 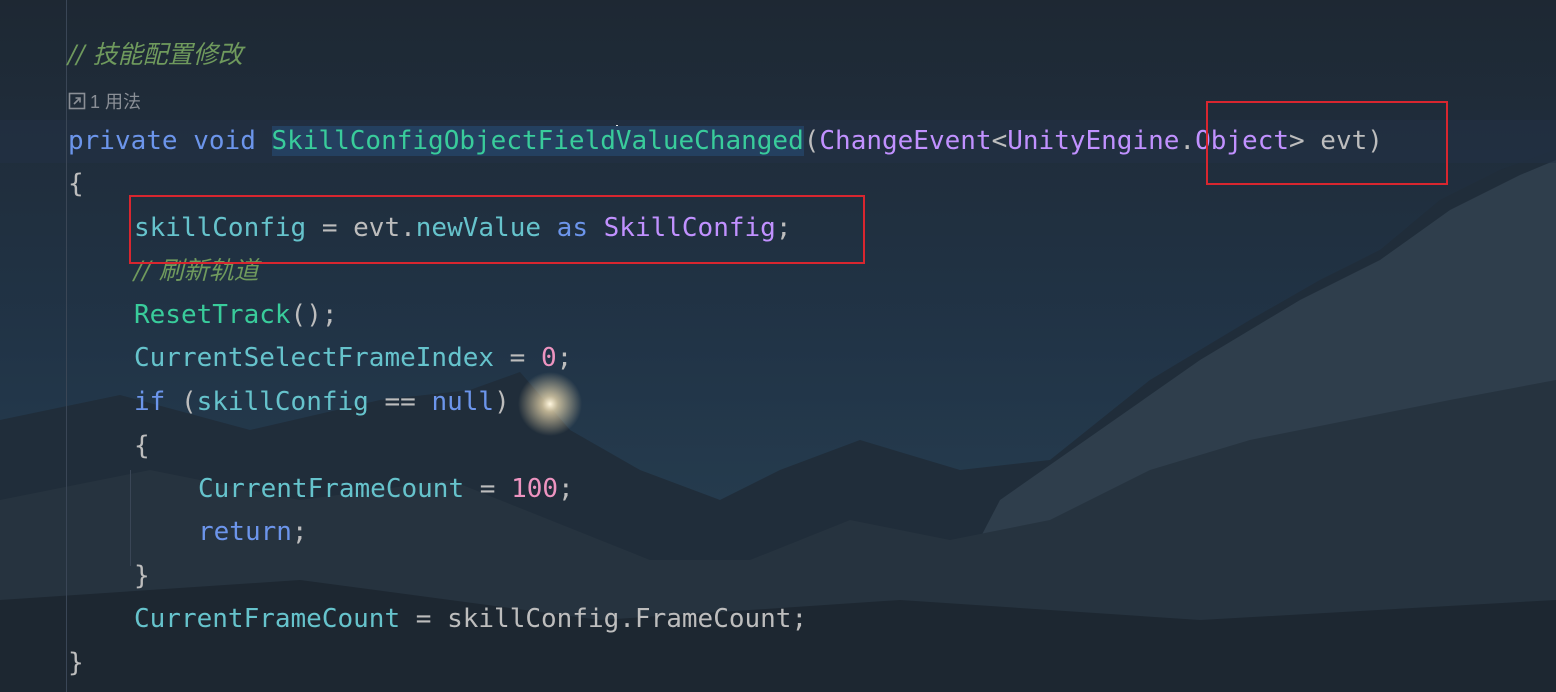 What do you see at coordinates (1093, 141) in the screenshot?
I see `namespace-unity-engine: UnityEngine` at bounding box center [1093, 141].